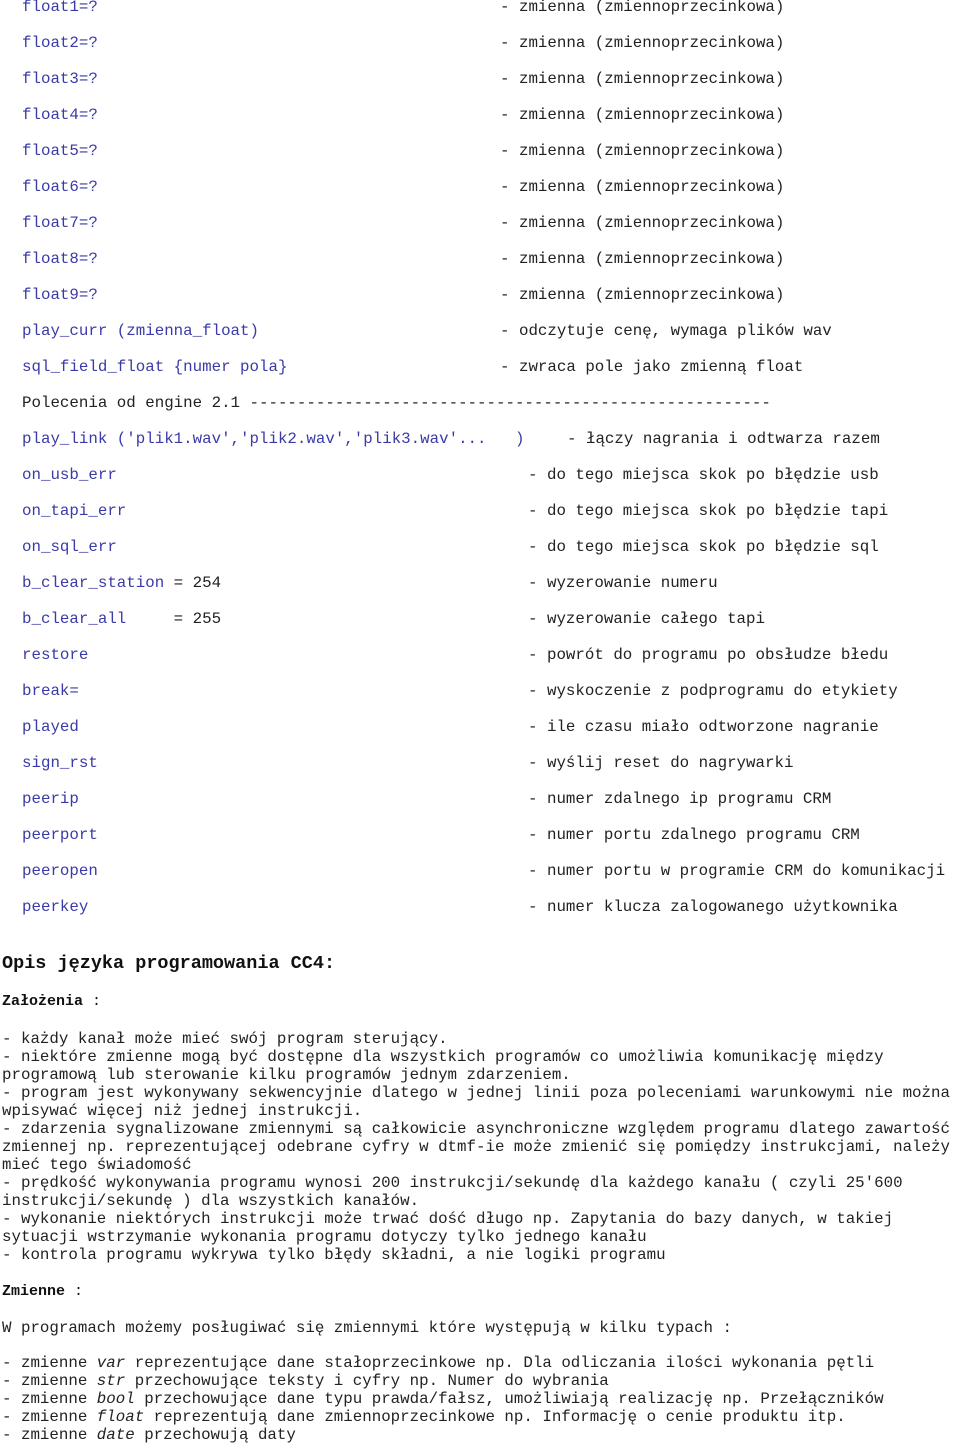 This screenshot has height=1446, width=960. I want to click on reference-row-name: restore, so click(55, 655).